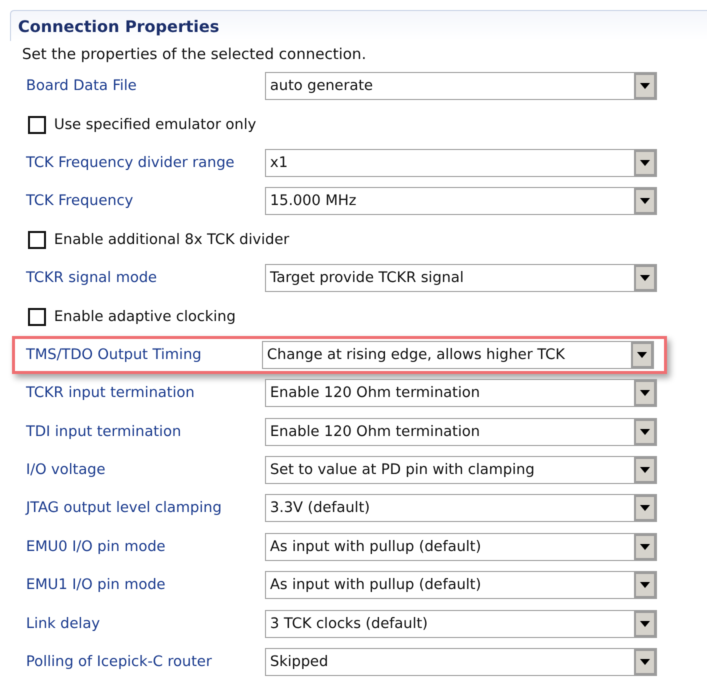 This screenshot has height=687, width=707. What do you see at coordinates (172, 240) in the screenshot?
I see `checkbox-label: Enable additional 8x TCK divider` at bounding box center [172, 240].